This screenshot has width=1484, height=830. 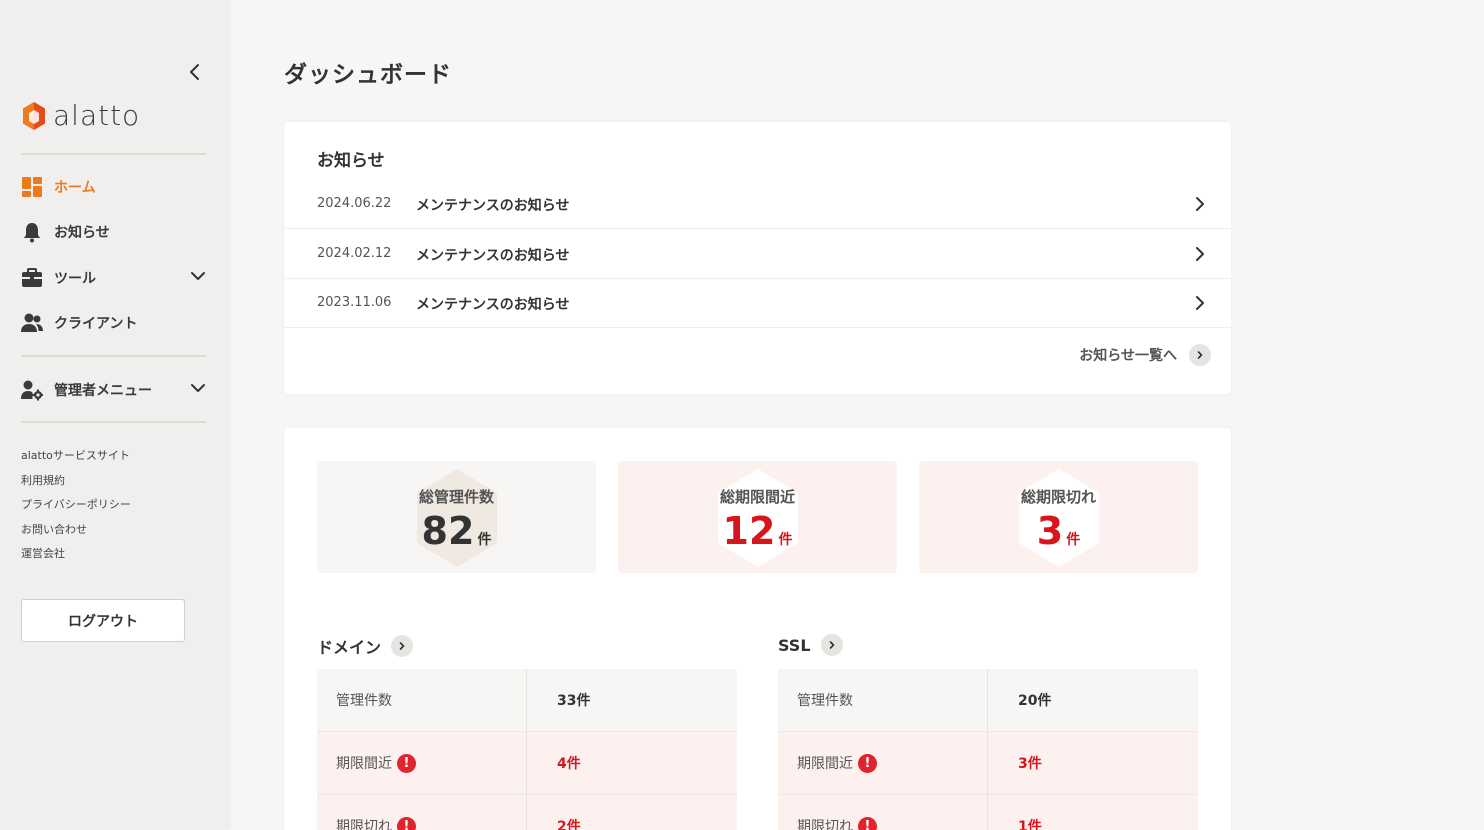 I want to click on ssl-section-link: SSL, so click(x=810, y=645).